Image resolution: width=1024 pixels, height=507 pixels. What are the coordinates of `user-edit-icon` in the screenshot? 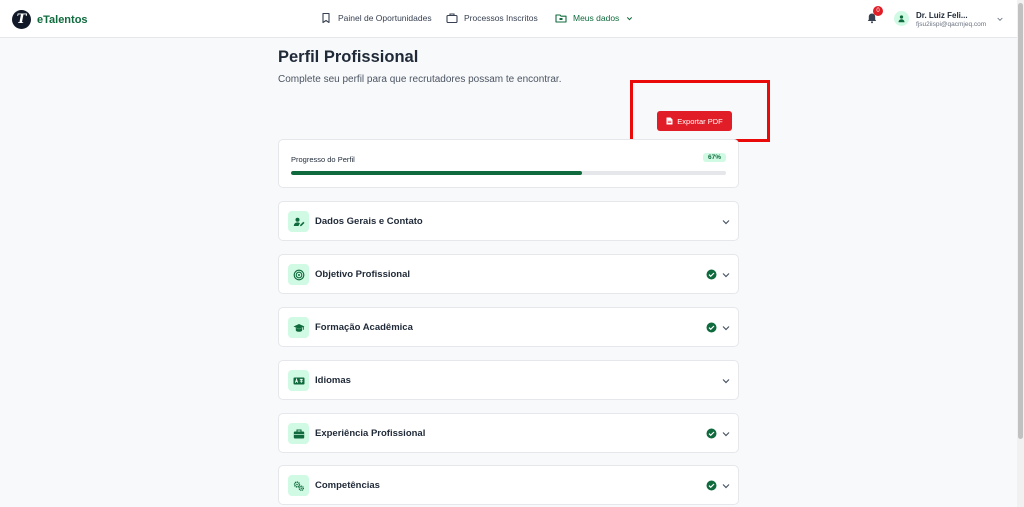 It's located at (298, 221).